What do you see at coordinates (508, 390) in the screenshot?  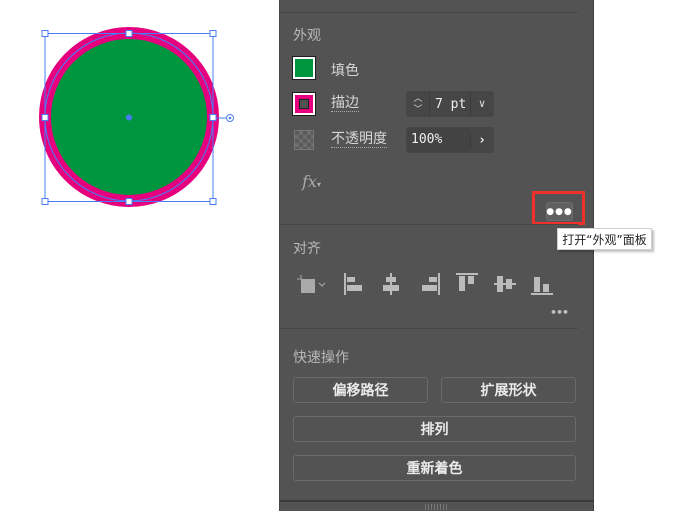 I see `expand-shape-button: 扩展形状` at bounding box center [508, 390].